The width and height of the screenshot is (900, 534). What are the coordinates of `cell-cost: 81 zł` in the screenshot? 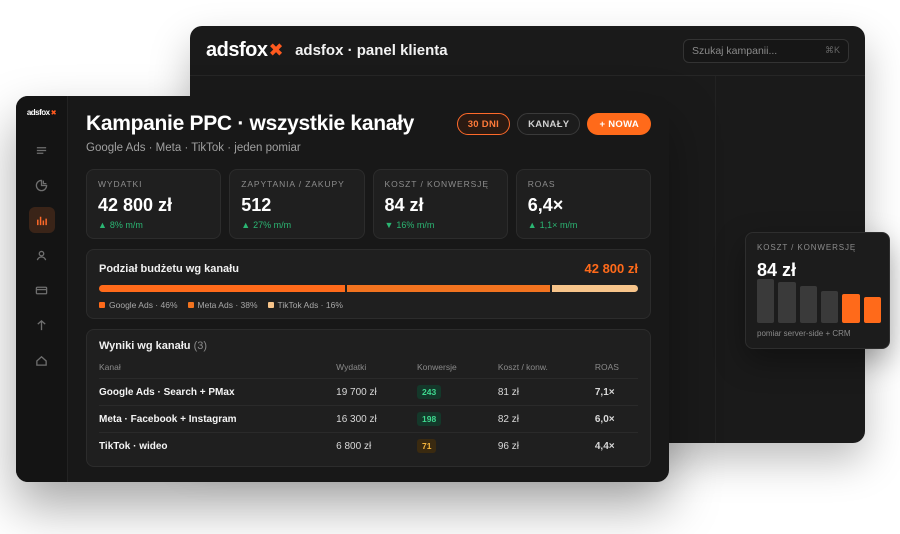 It's located at (546, 392).